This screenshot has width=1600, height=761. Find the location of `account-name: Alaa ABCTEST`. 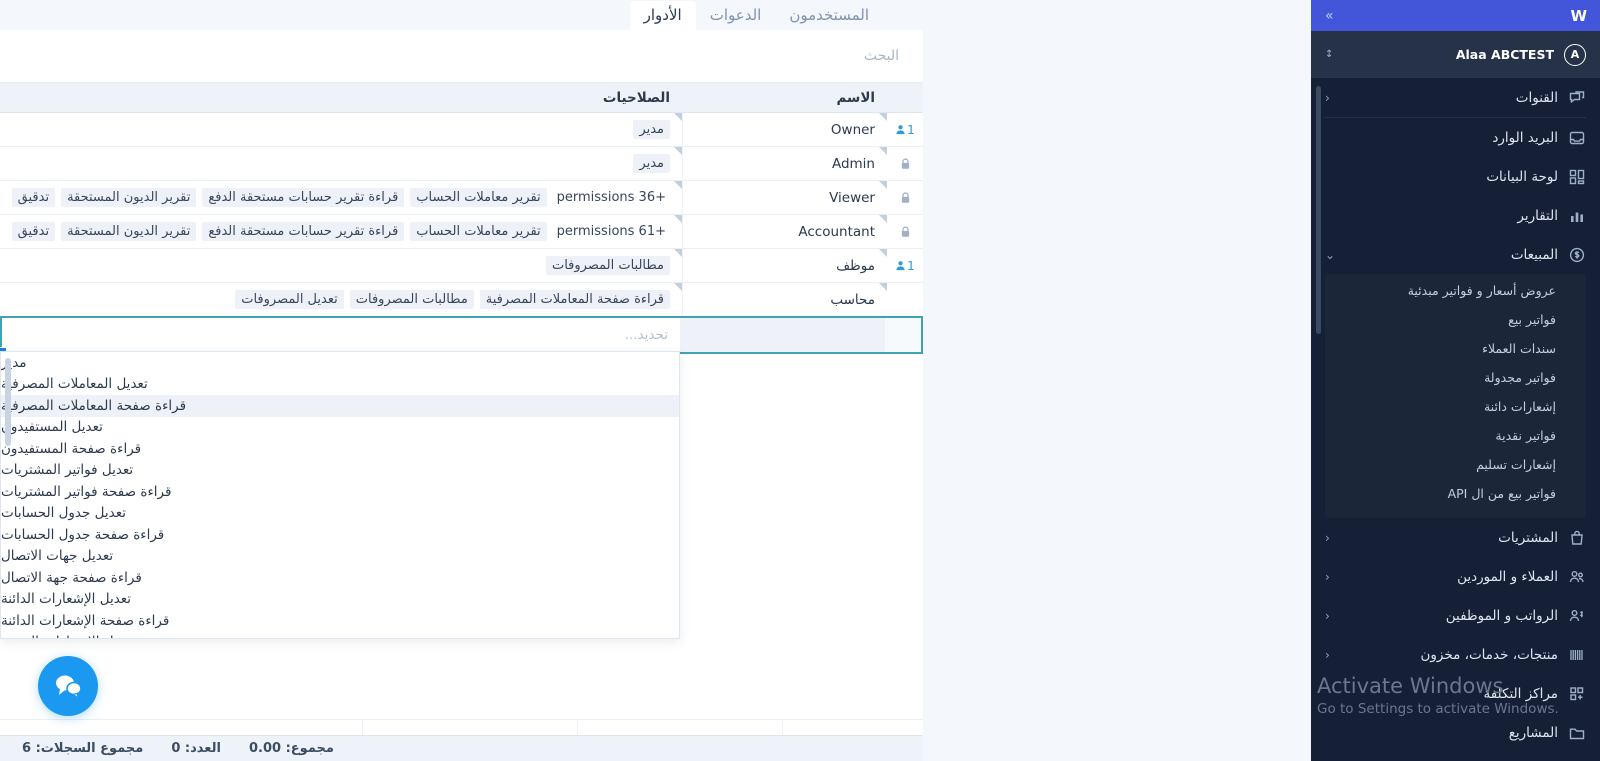

account-name: Alaa ABCTEST is located at coordinates (1504, 54).